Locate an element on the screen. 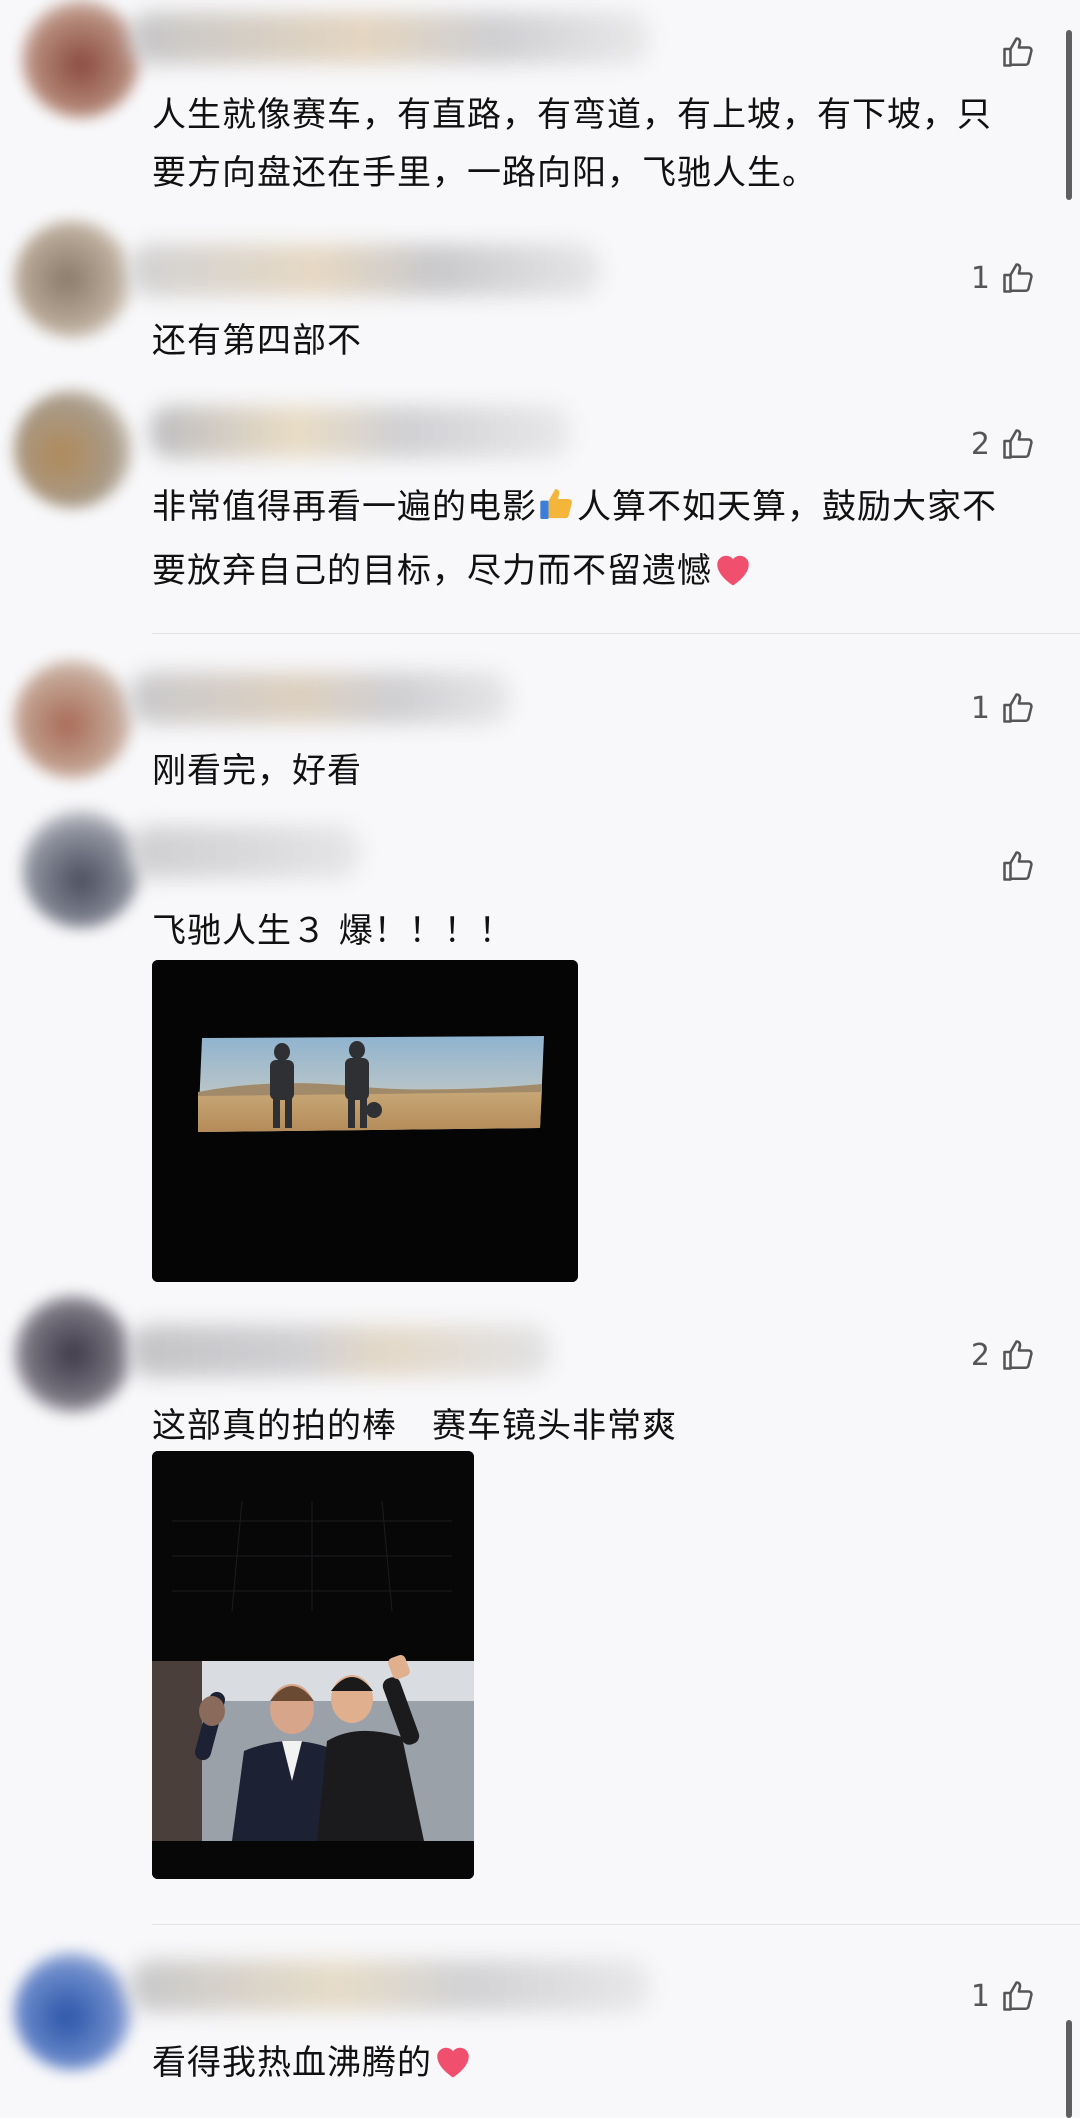 Image resolution: width=1080 pixels, height=2118 pixels. comment-text: 这部真的拍的棒 赛车镜头非常爽 is located at coordinates (414, 1426).